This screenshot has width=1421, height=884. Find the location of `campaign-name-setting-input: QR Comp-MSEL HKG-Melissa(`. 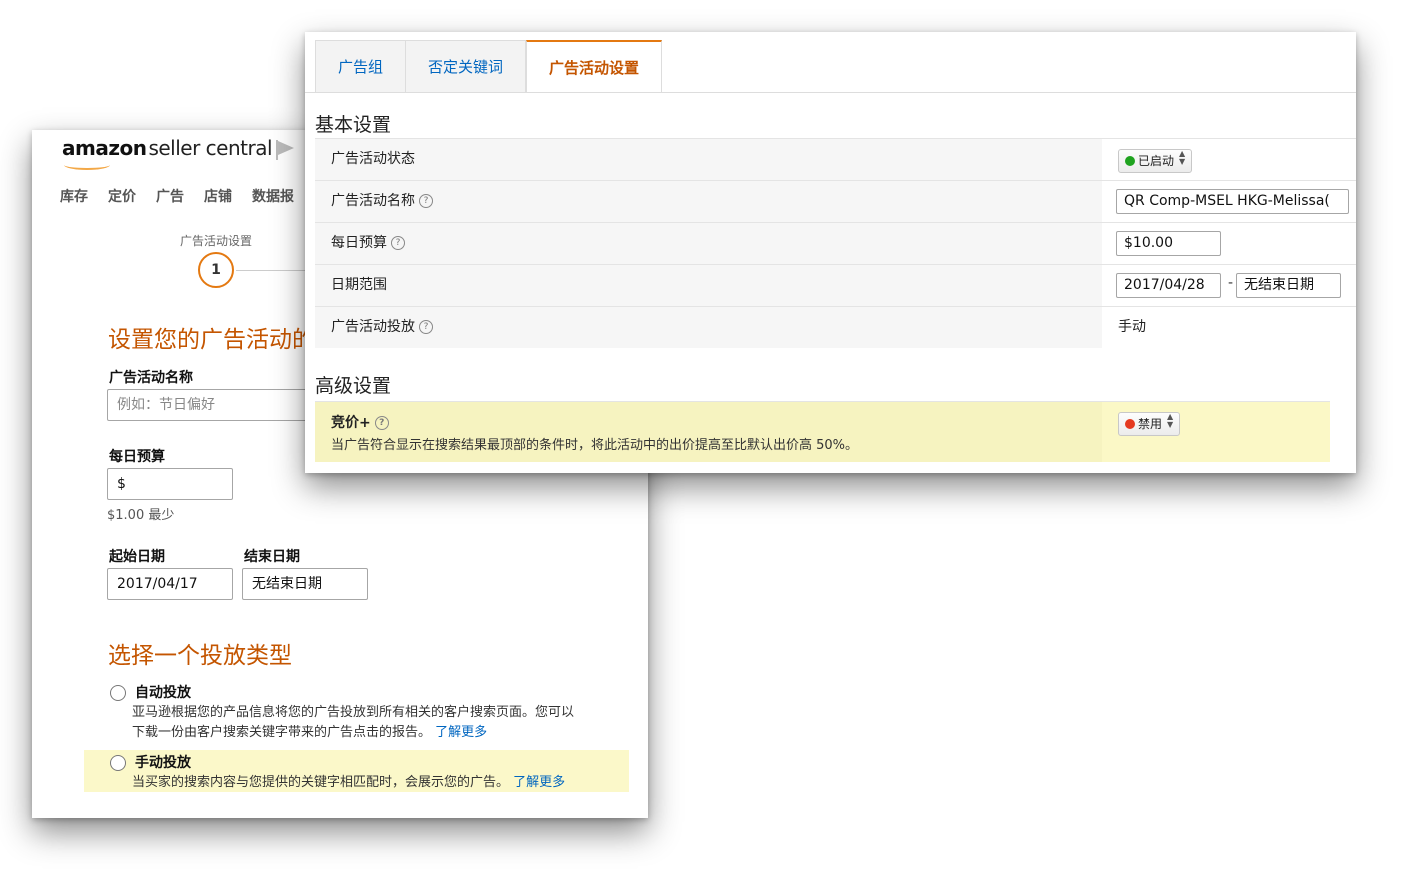

campaign-name-setting-input: QR Comp-MSEL HKG-Melissa( is located at coordinates (1232, 201).